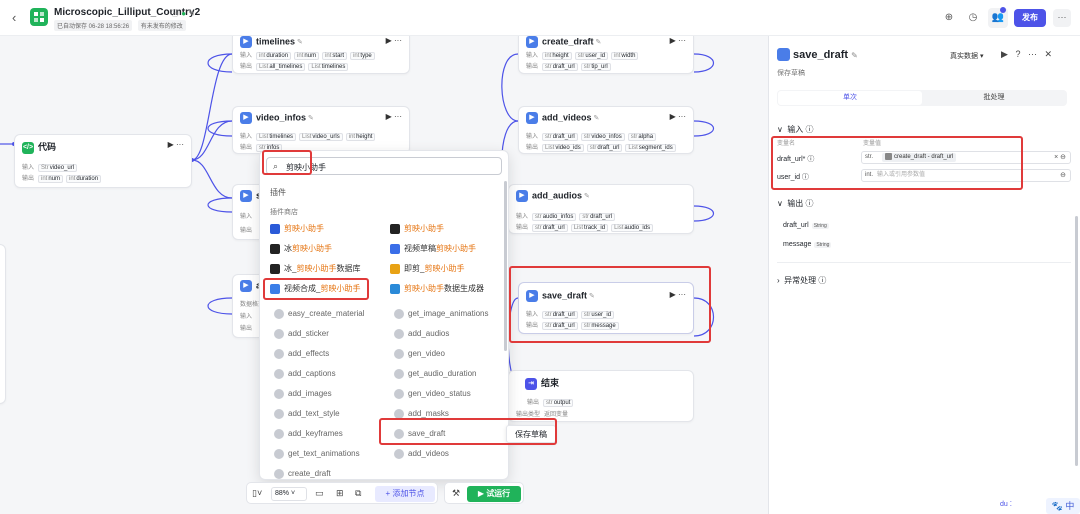 This screenshot has height=514, width=1080. I want to click on ime-indicator: 🐾 中, so click(1063, 506).